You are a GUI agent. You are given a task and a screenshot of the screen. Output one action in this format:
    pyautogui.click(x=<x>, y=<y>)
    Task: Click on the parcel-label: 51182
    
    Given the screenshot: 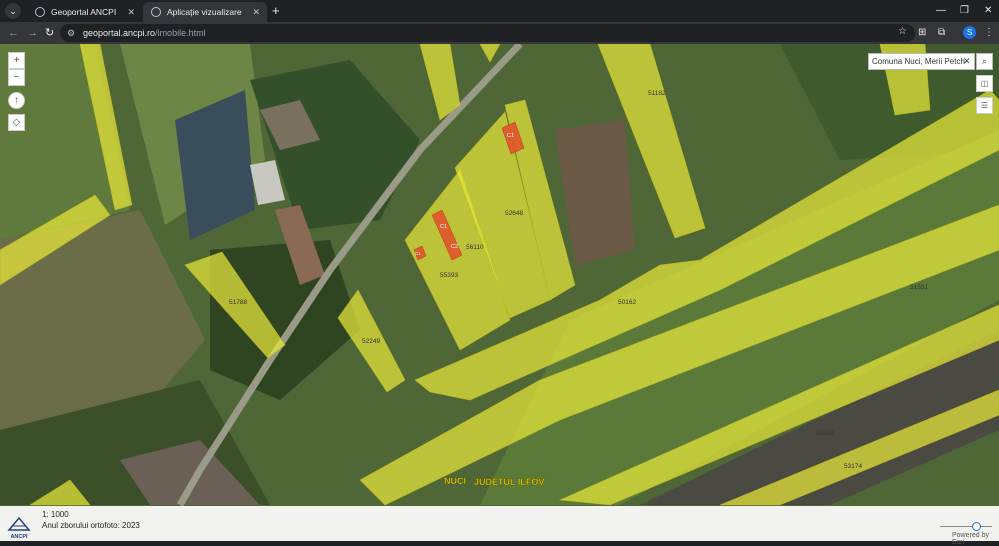 What is the action you would take?
    pyautogui.click(x=657, y=93)
    